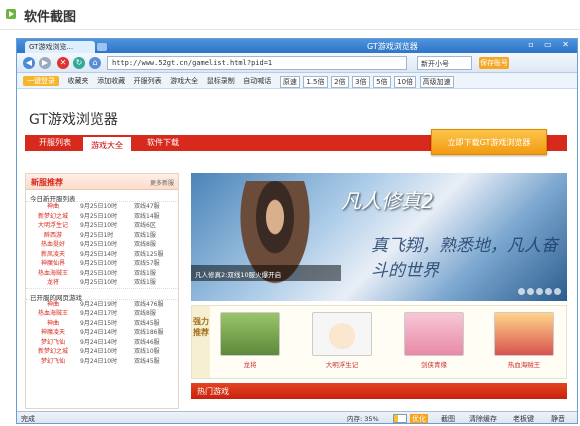  I want to click on server-row: 神魔仙界 9月25日10时 双线57服, so click(102, 264).